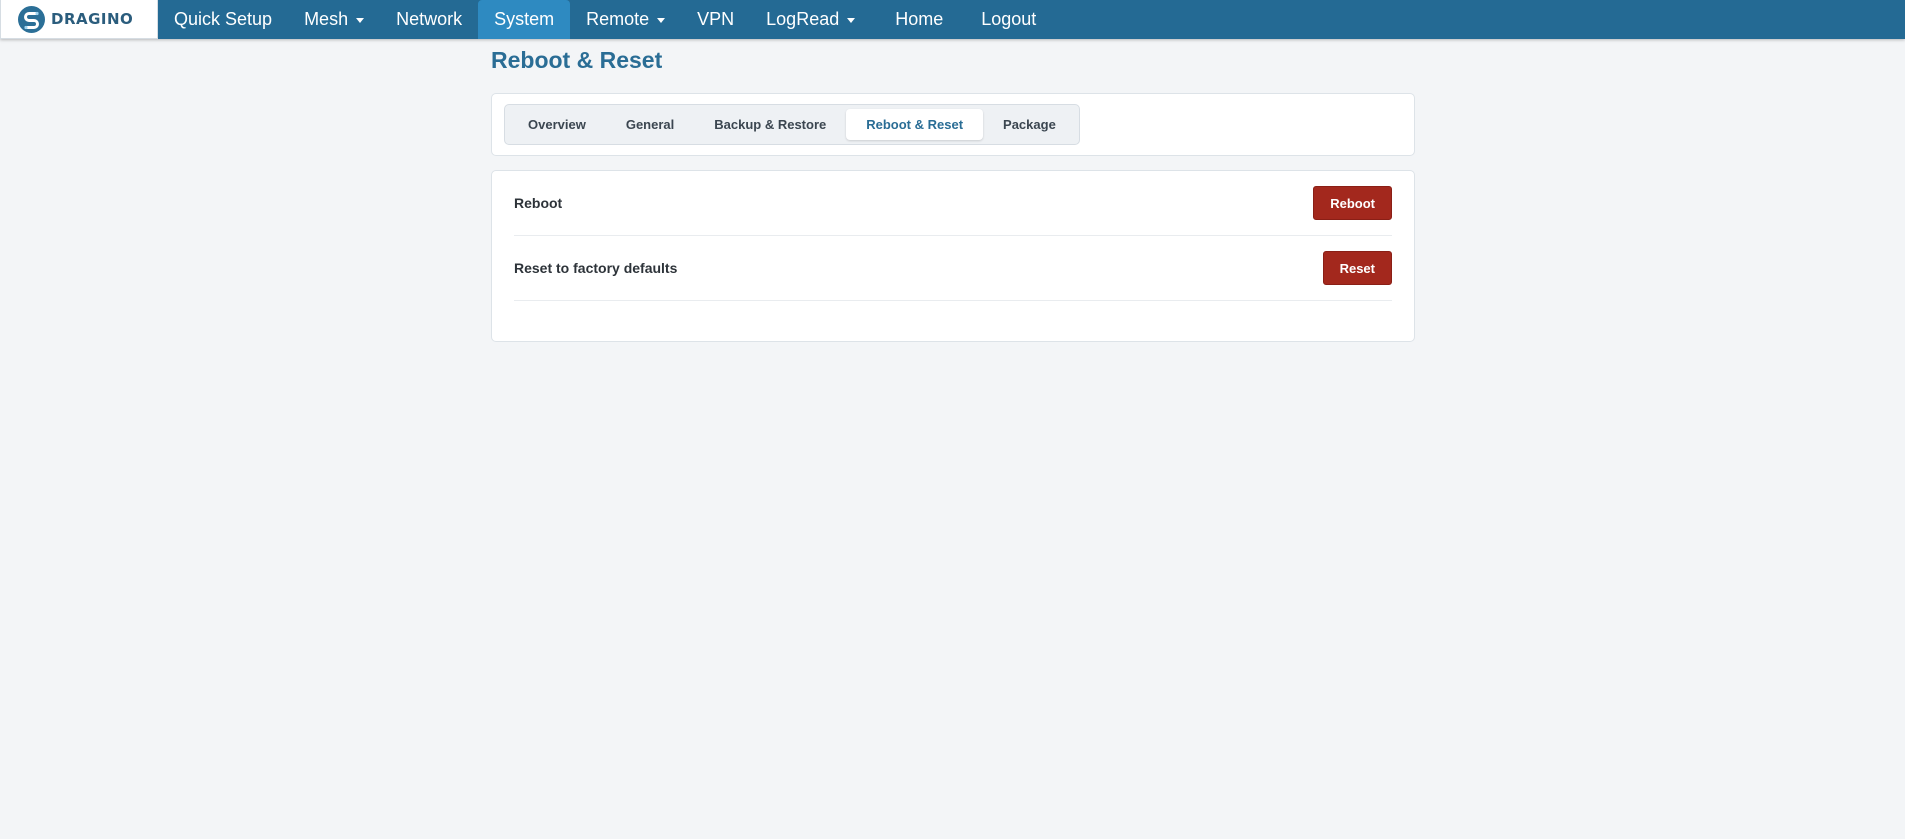  What do you see at coordinates (1029, 124) in the screenshot?
I see `tab-package: Package` at bounding box center [1029, 124].